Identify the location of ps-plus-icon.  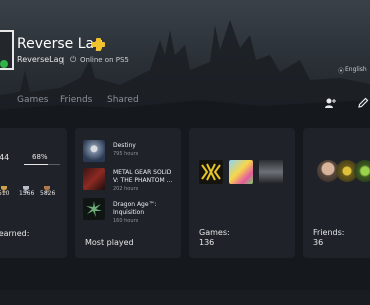
(98, 44).